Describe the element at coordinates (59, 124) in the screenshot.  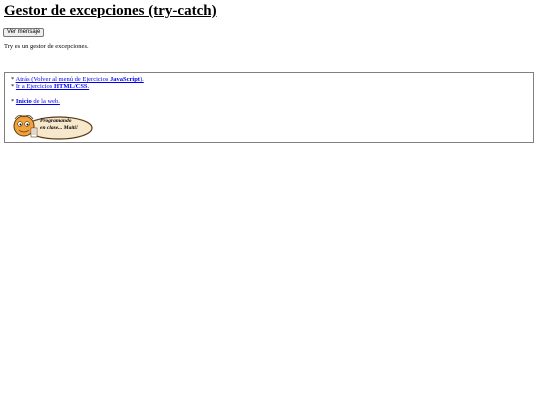
I see `logo-text: Programando en clase... Maiti!` at that location.